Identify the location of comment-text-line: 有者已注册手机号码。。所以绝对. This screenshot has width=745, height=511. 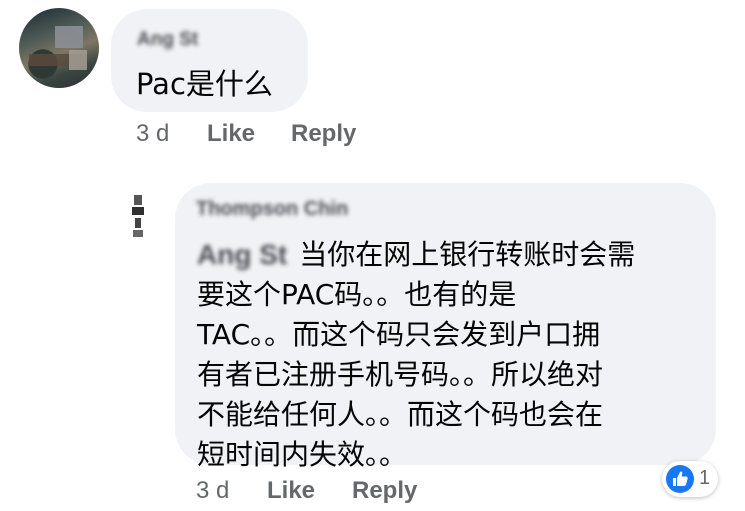
(400, 374).